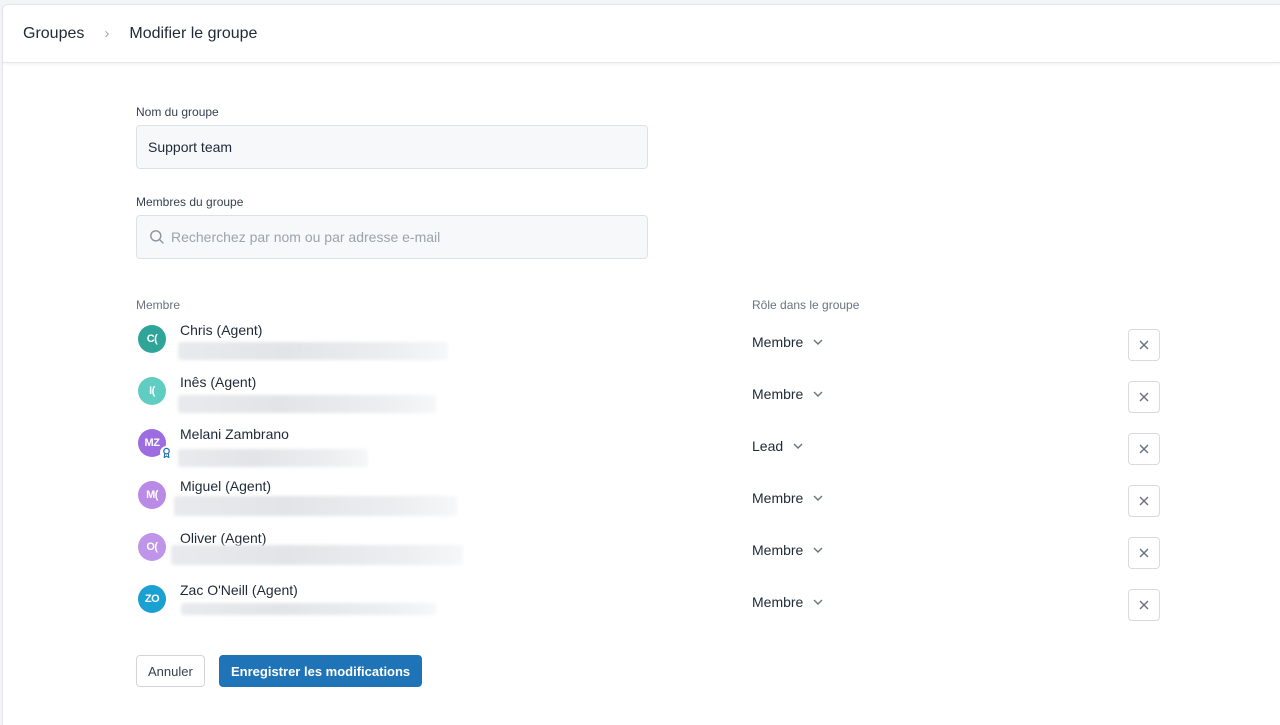 The width and height of the screenshot is (1280, 725). What do you see at coordinates (223, 538) in the screenshot?
I see `member-name: Oliver (Agent)` at bounding box center [223, 538].